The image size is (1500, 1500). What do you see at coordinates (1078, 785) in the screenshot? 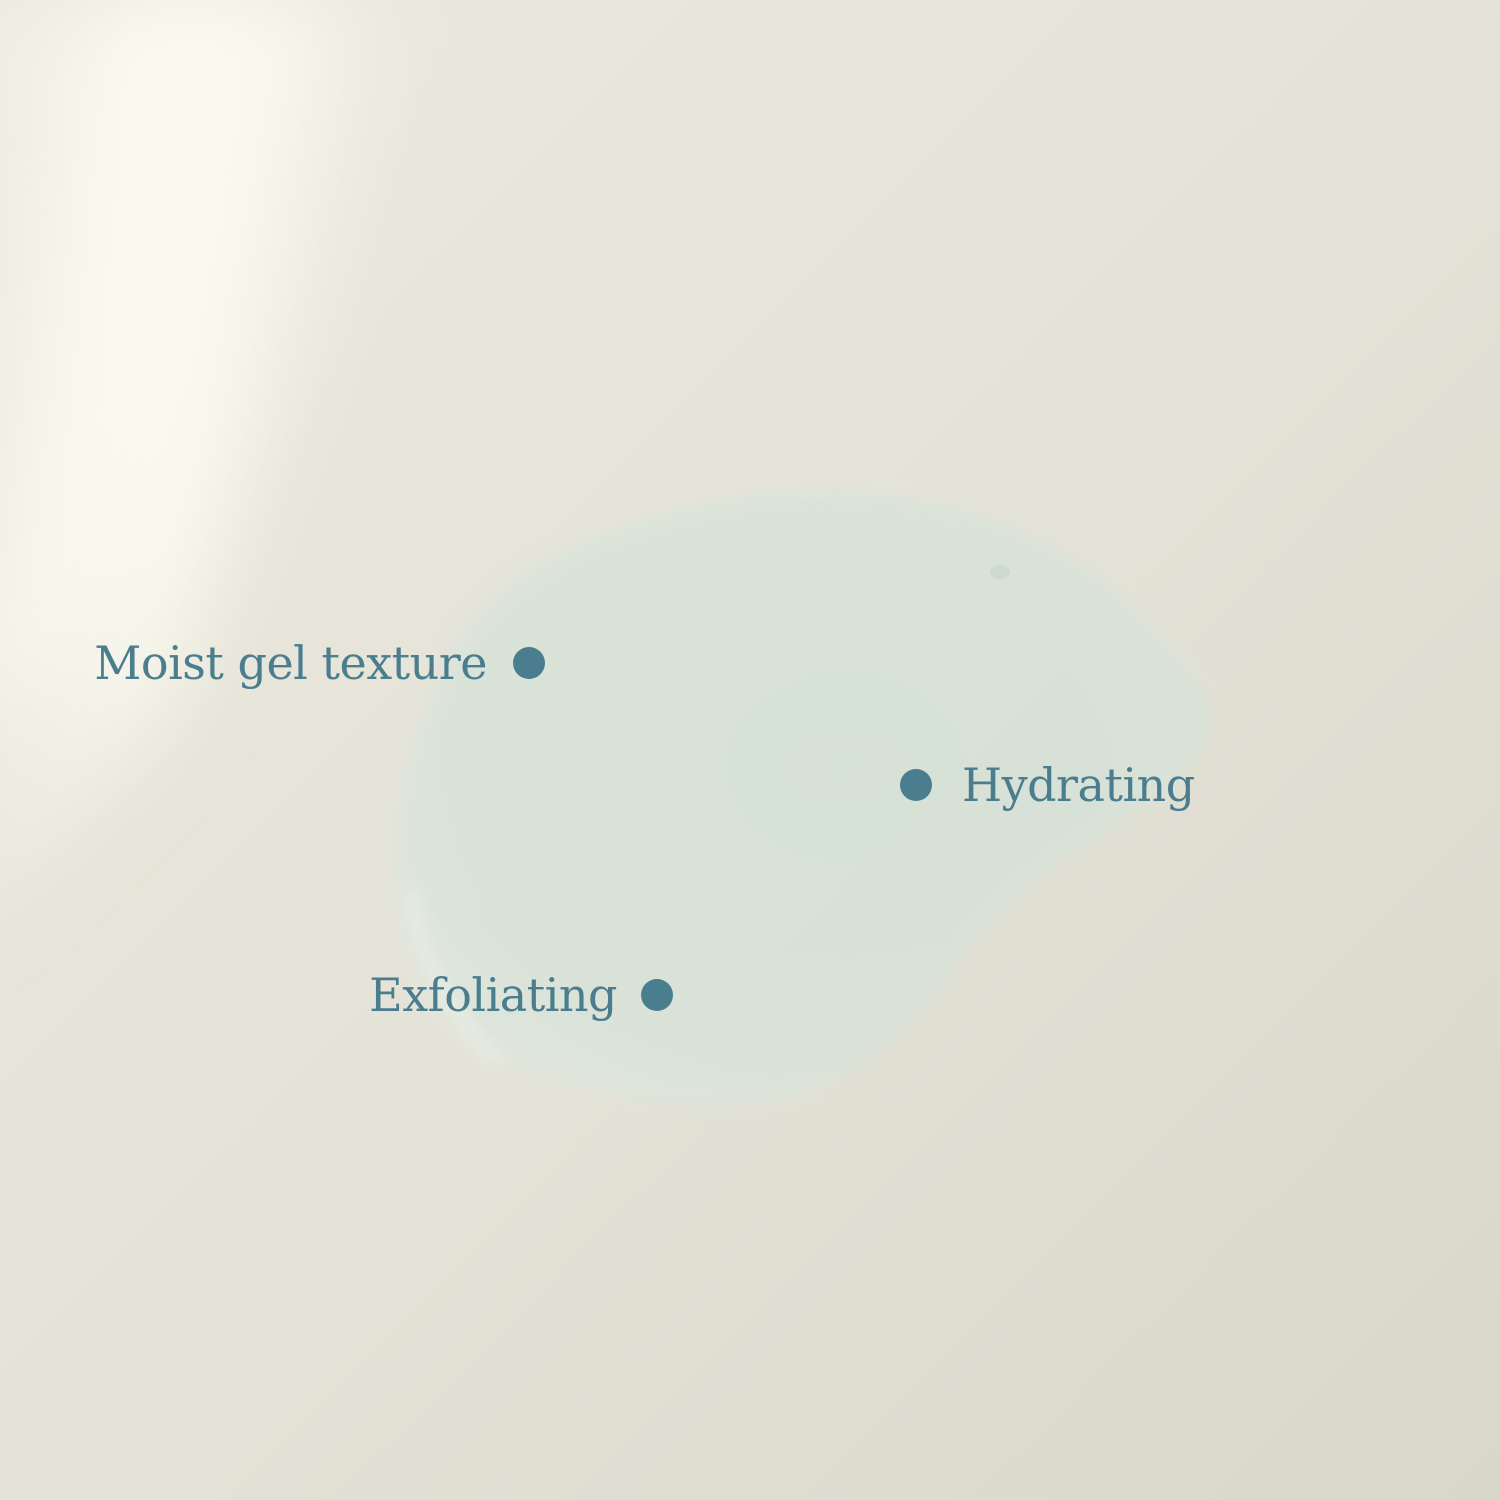
I see `callout-label: Hydrating` at bounding box center [1078, 785].